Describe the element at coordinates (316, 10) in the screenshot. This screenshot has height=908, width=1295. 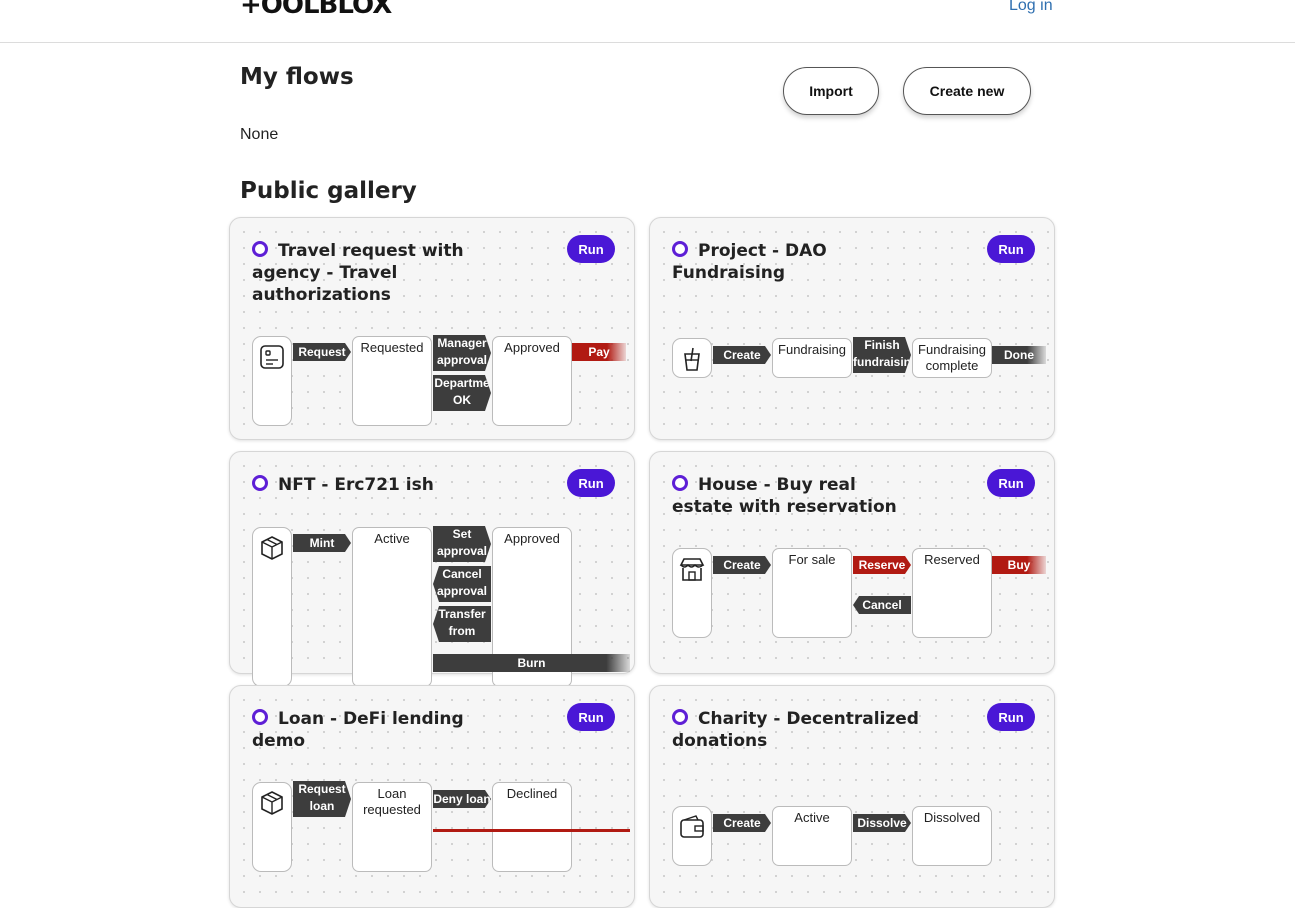
I see `logo: +OOLBLOX` at that location.